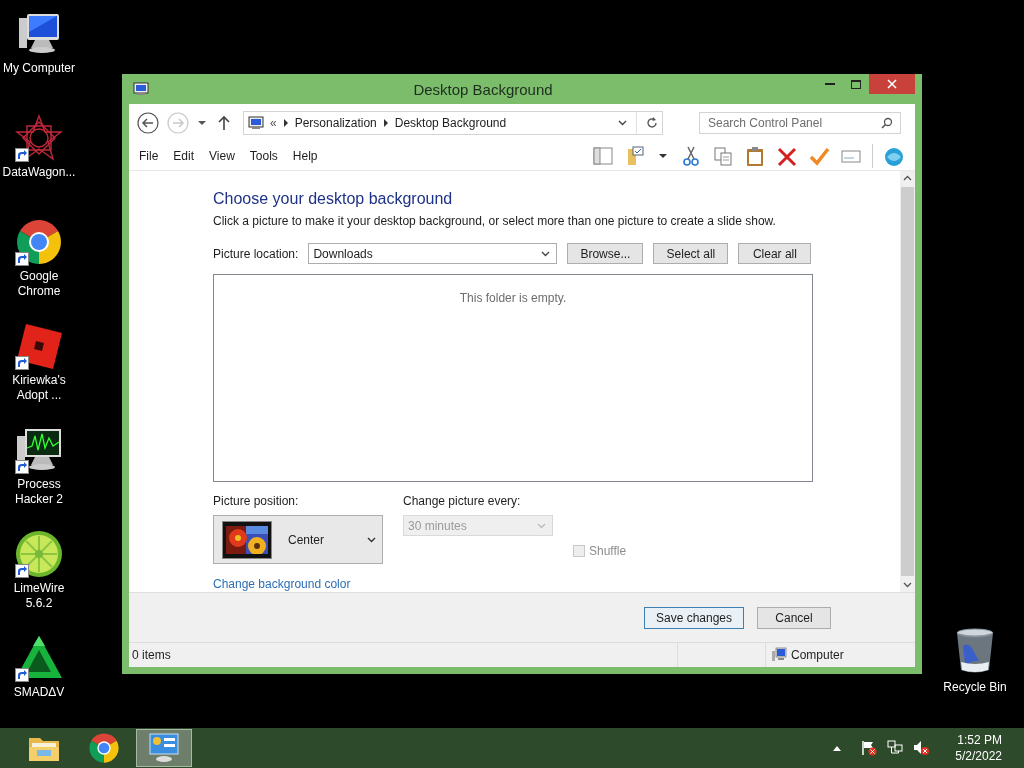 The height and width of the screenshot is (768, 1024). What do you see at coordinates (335, 123) in the screenshot?
I see `breadcrumb: Personalization` at bounding box center [335, 123].